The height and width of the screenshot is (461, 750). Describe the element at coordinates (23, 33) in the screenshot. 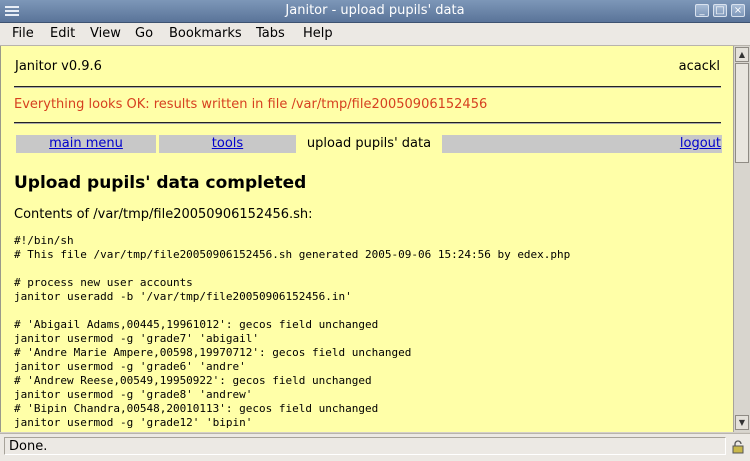

I see `menu-file: File` at that location.